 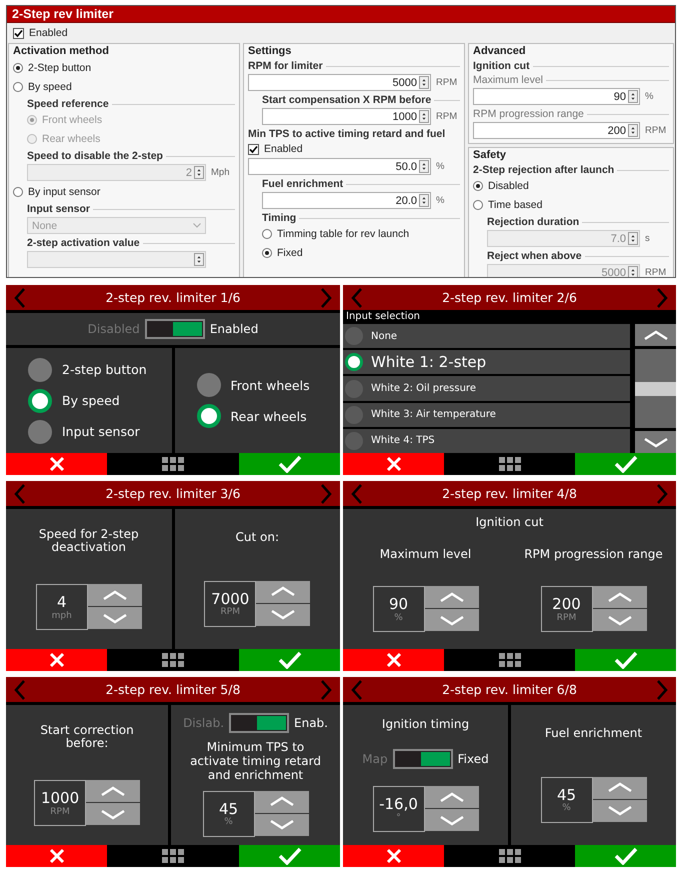 I want to click on setting-label: Fuel enrichment, so click(x=593, y=734).